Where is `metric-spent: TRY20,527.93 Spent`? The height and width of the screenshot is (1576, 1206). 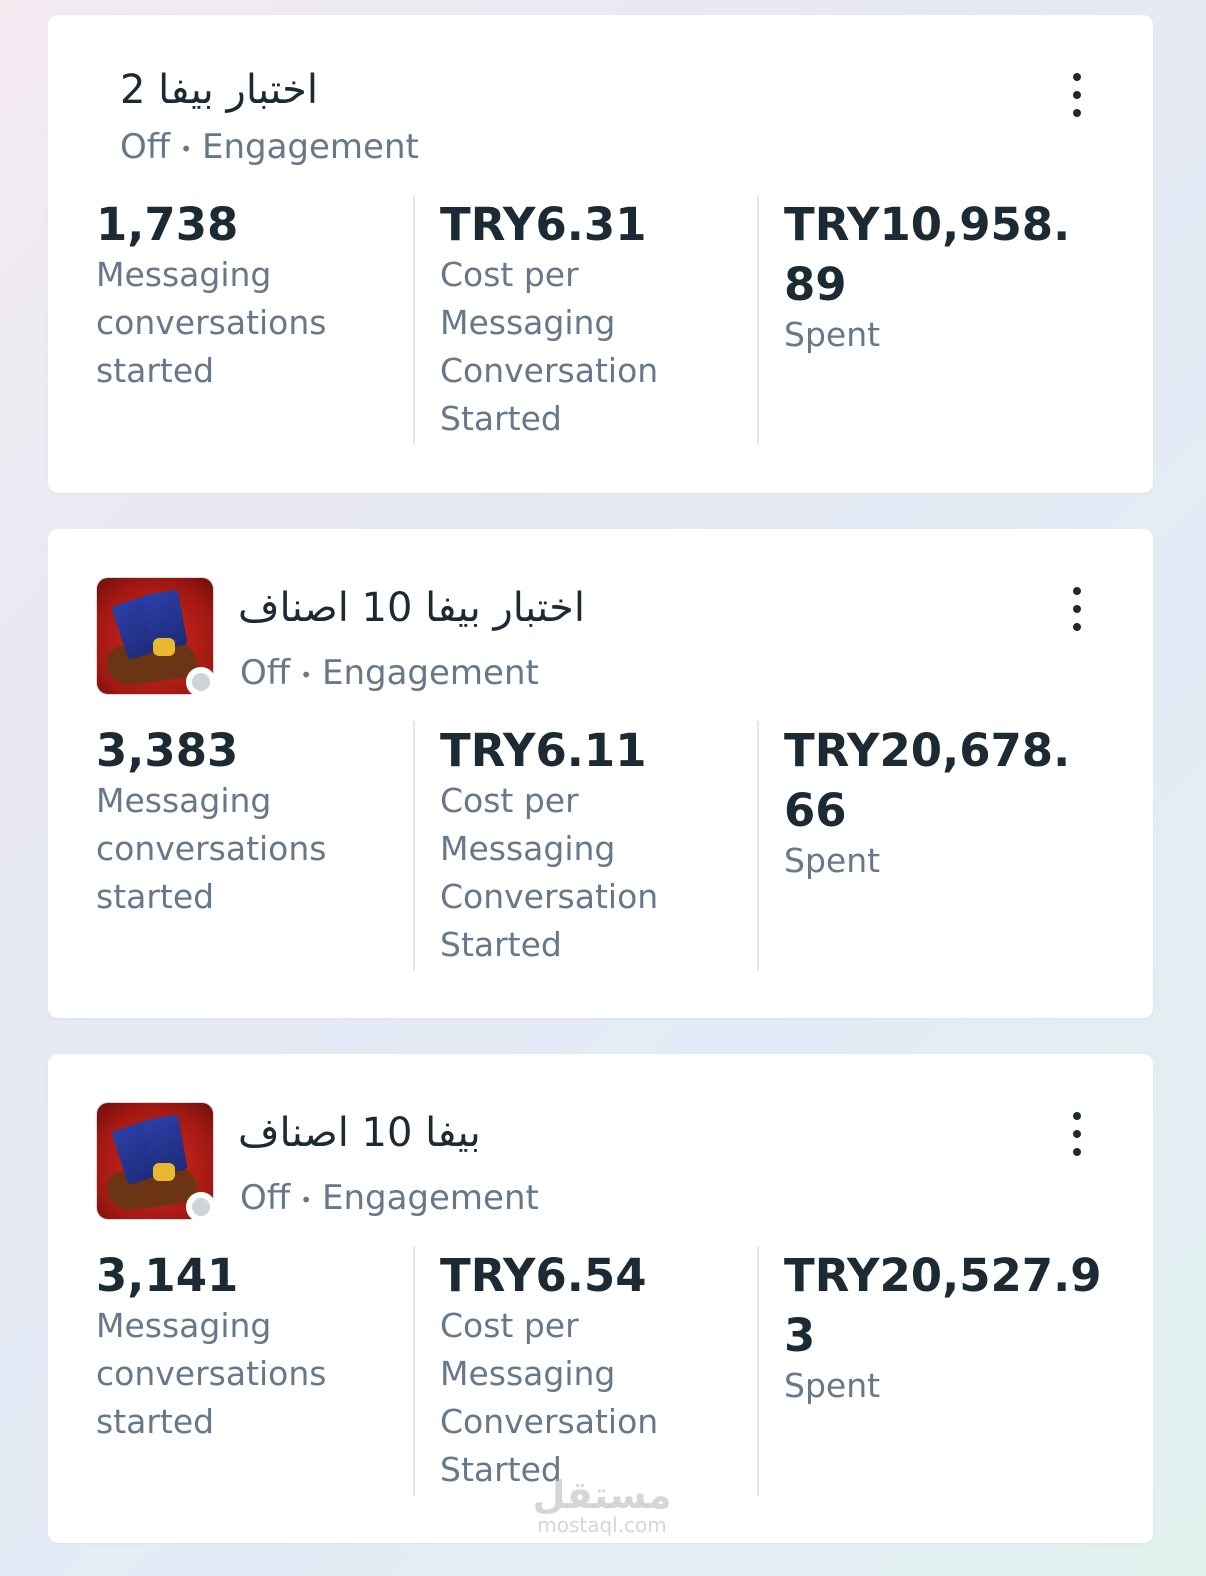 metric-spent: TRY20,527.93 Spent is located at coordinates (954, 1328).